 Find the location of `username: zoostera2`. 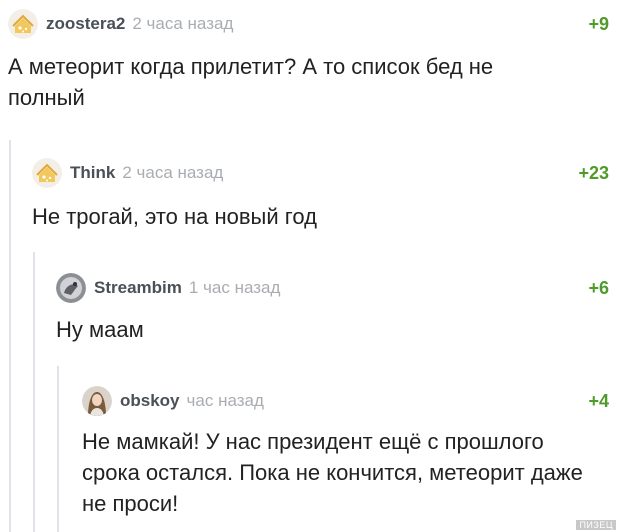

username: zoostera2 is located at coordinates (85, 24).